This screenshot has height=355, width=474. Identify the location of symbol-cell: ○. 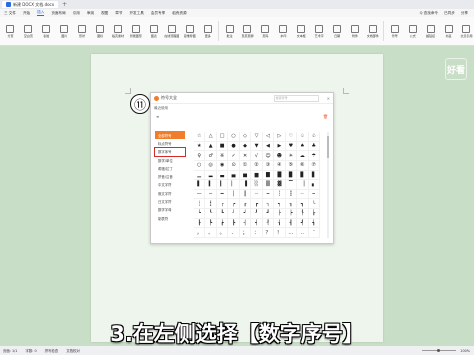
(200, 165).